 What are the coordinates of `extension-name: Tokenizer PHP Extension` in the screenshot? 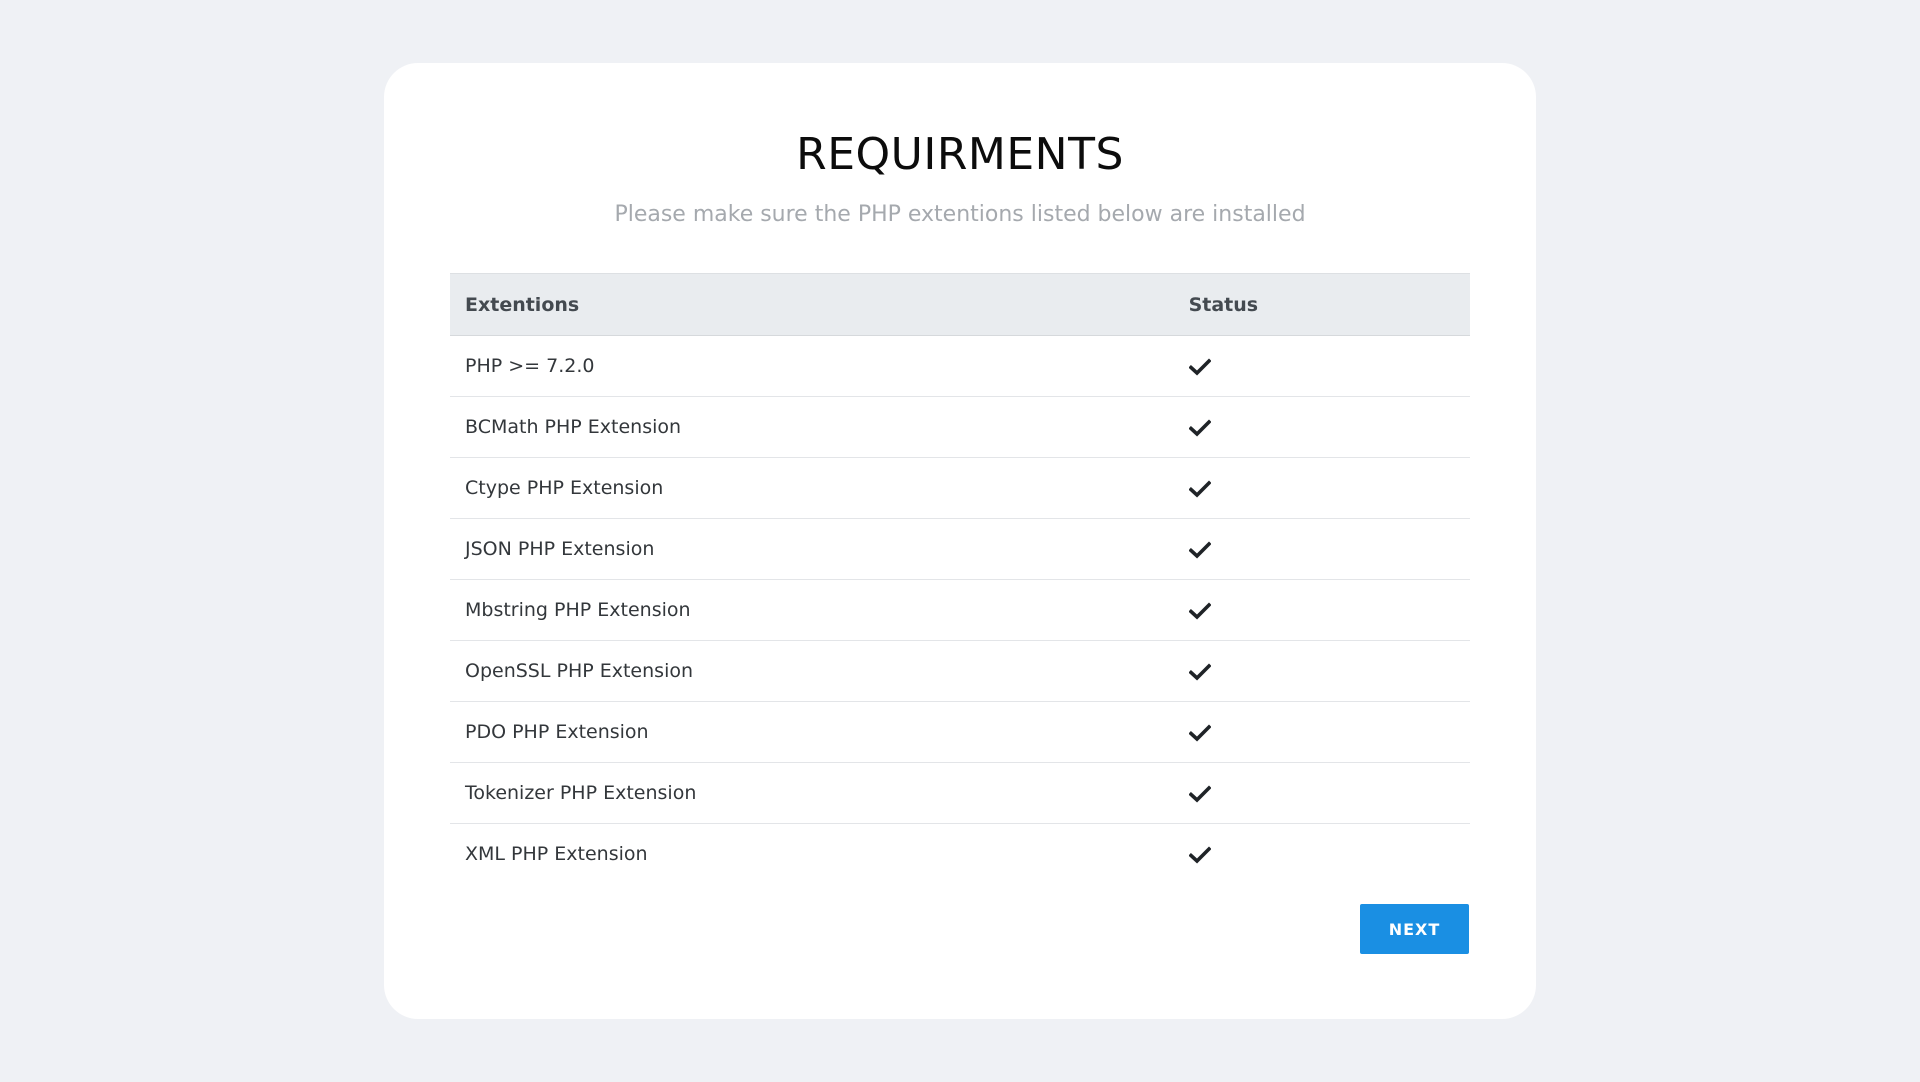 It's located at (812, 793).